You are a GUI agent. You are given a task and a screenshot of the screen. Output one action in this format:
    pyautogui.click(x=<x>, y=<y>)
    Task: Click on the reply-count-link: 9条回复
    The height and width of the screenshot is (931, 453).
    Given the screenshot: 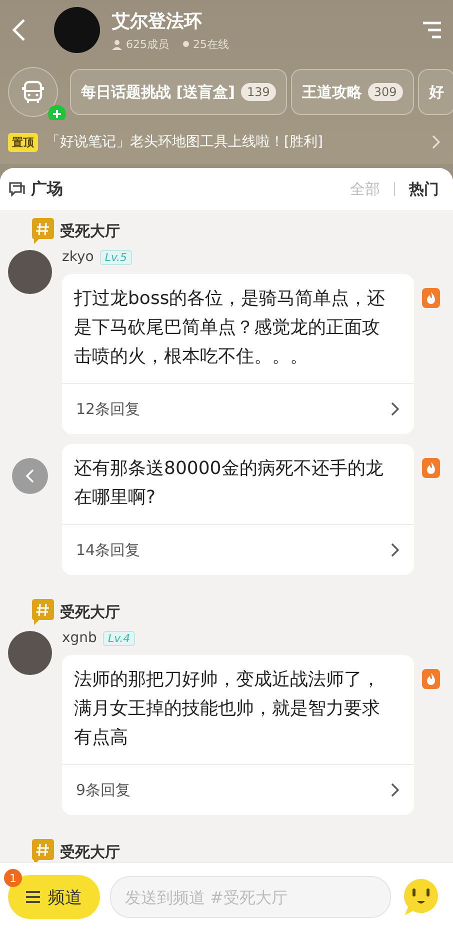 What is the action you would take?
    pyautogui.click(x=238, y=789)
    